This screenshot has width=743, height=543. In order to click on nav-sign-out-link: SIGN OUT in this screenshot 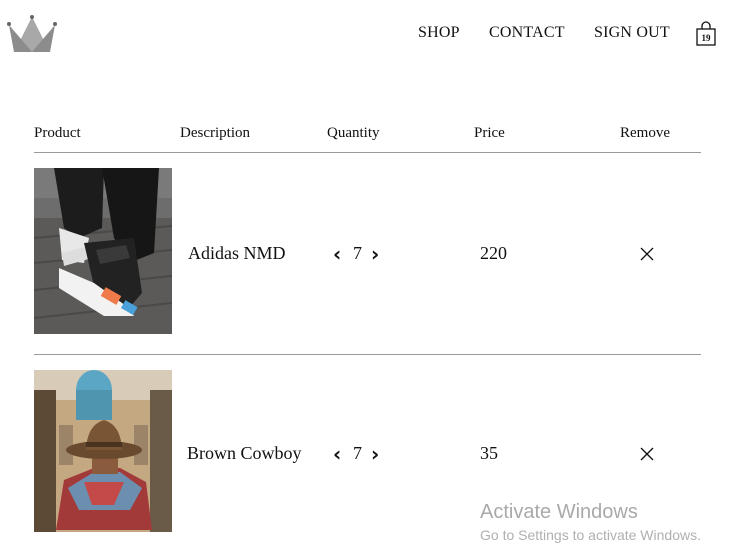, I will do `click(632, 33)`.